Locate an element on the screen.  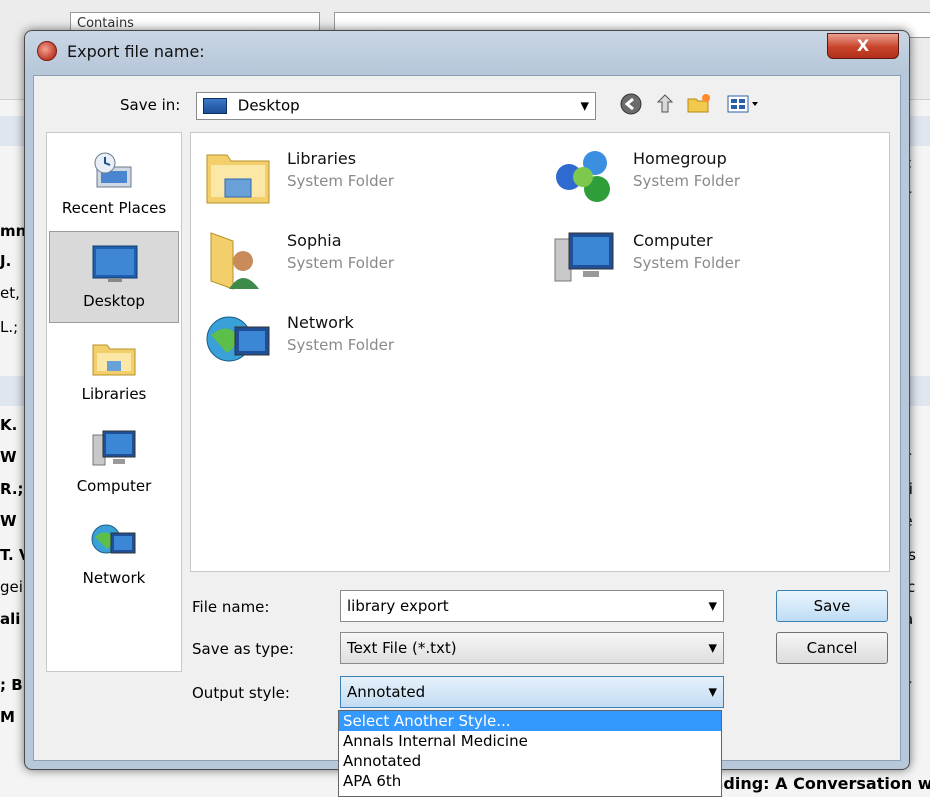
new-folder-icon is located at coordinates (698, 103).